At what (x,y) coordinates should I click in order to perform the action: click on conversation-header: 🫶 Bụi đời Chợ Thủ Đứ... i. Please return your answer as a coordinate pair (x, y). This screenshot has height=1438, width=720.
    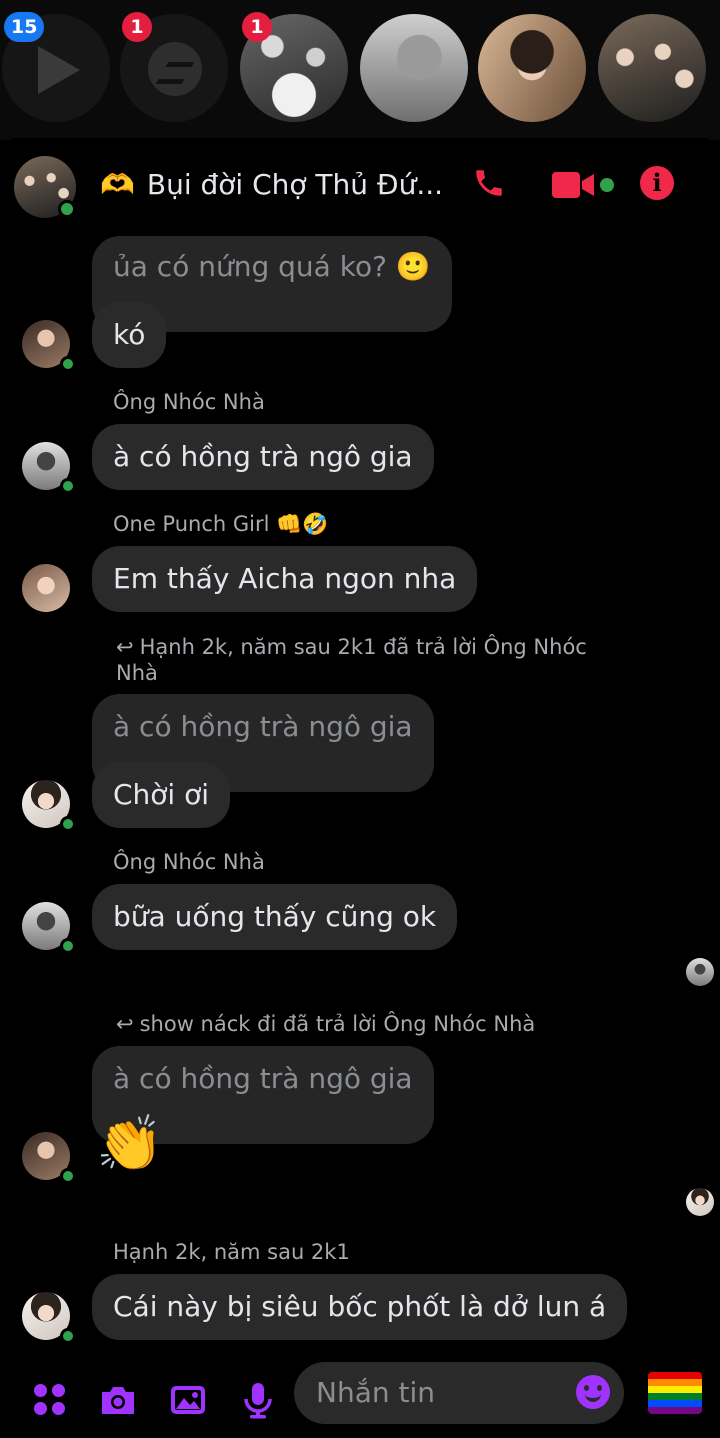
    Looking at the image, I should click on (360, 184).